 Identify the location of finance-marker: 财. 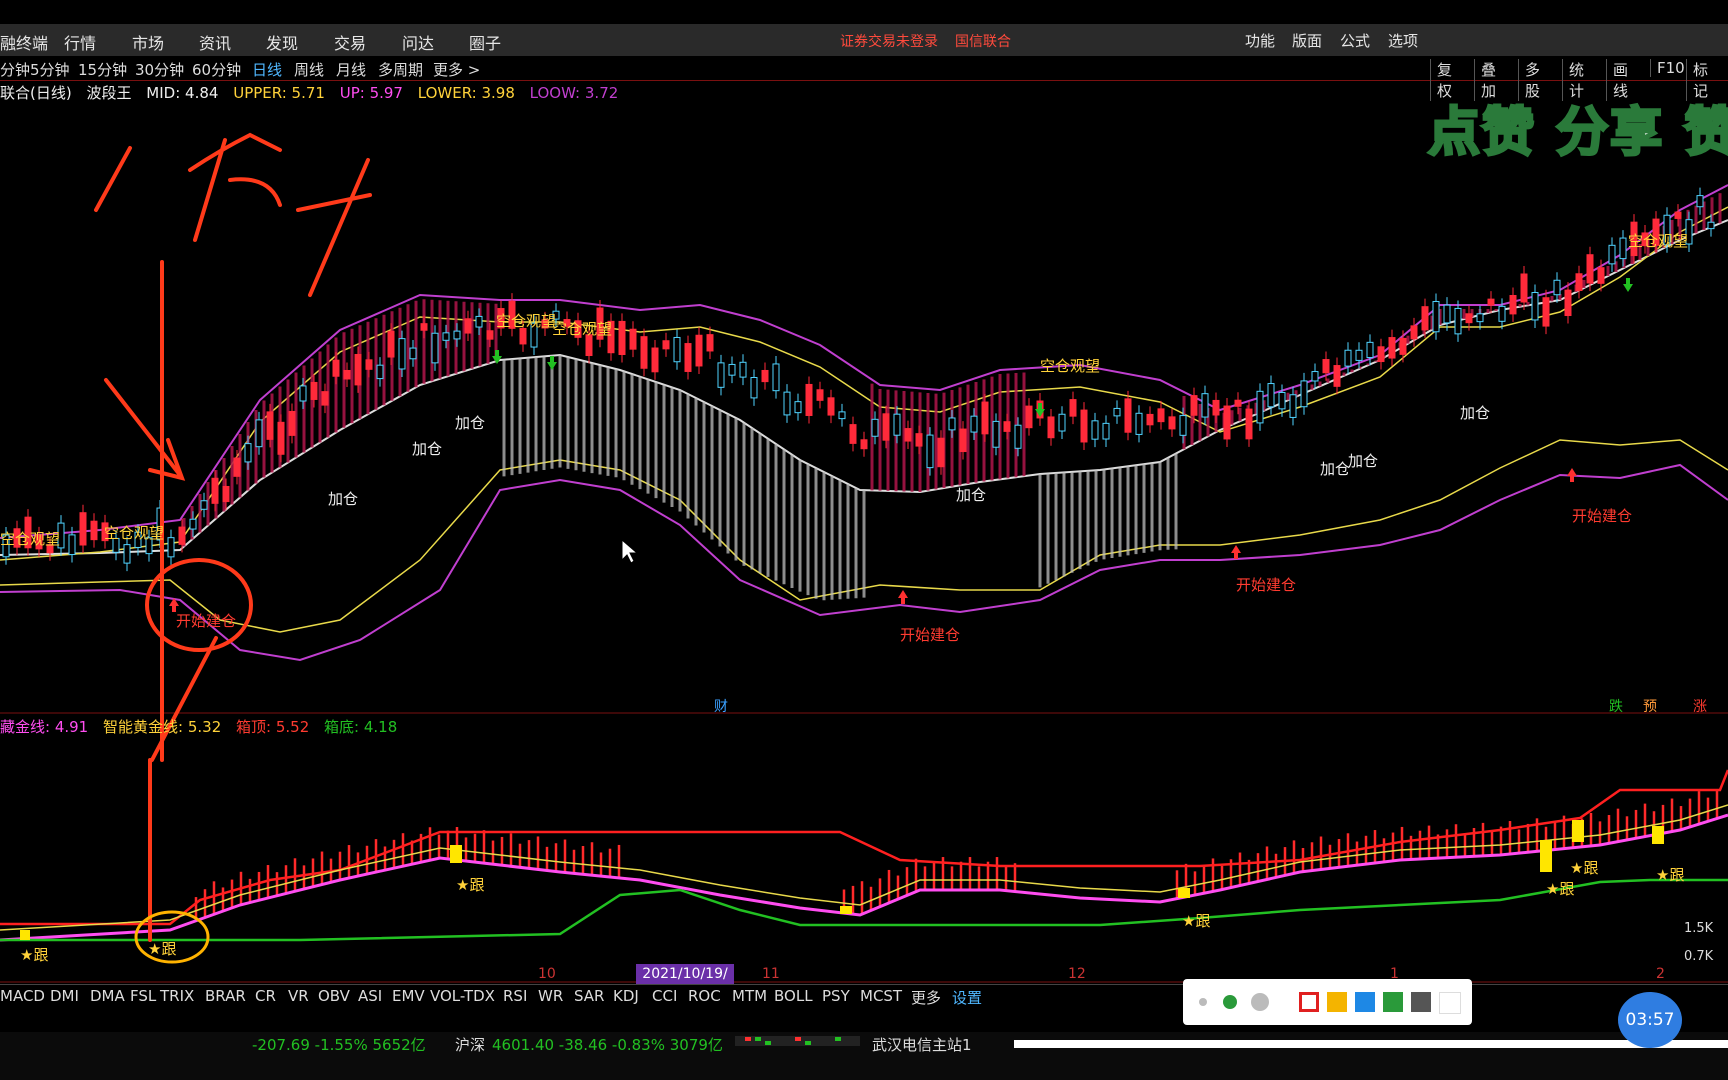
(721, 706).